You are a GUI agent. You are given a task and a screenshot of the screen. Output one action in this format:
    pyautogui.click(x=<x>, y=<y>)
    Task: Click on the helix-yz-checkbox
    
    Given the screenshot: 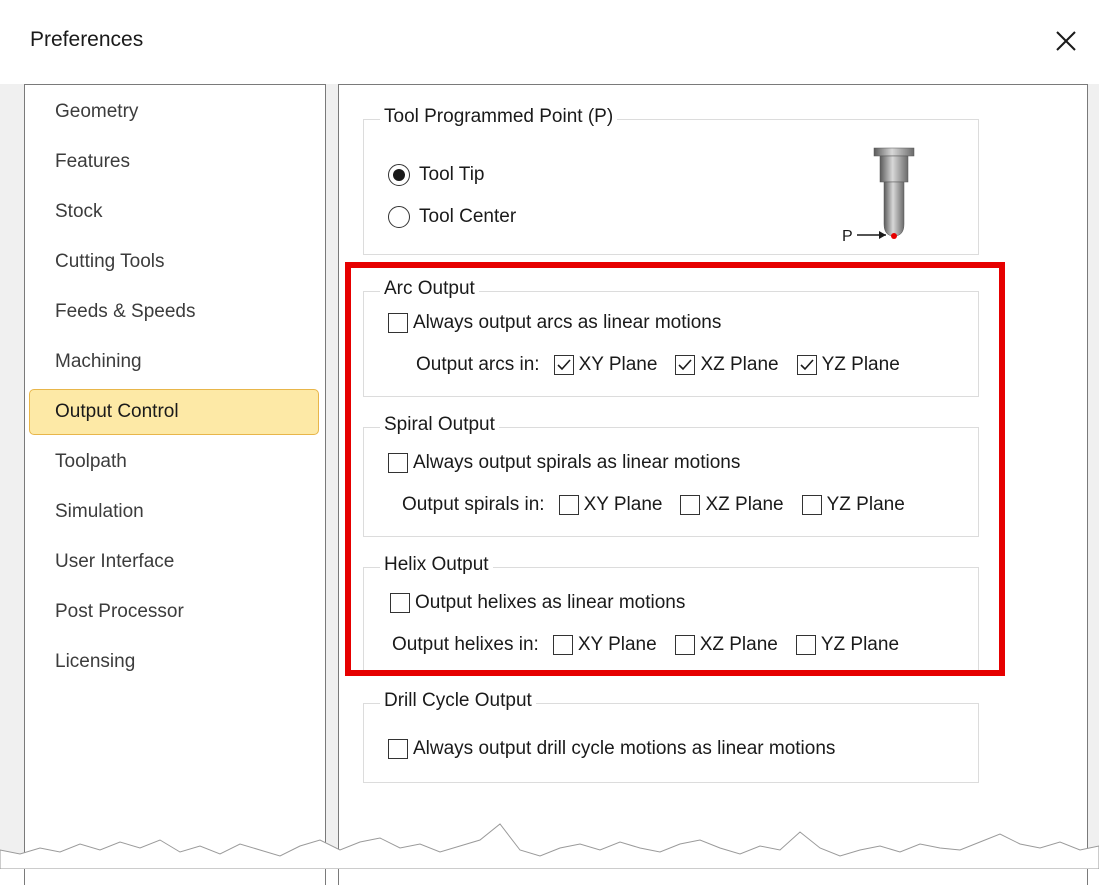 What is the action you would take?
    pyautogui.click(x=805, y=645)
    